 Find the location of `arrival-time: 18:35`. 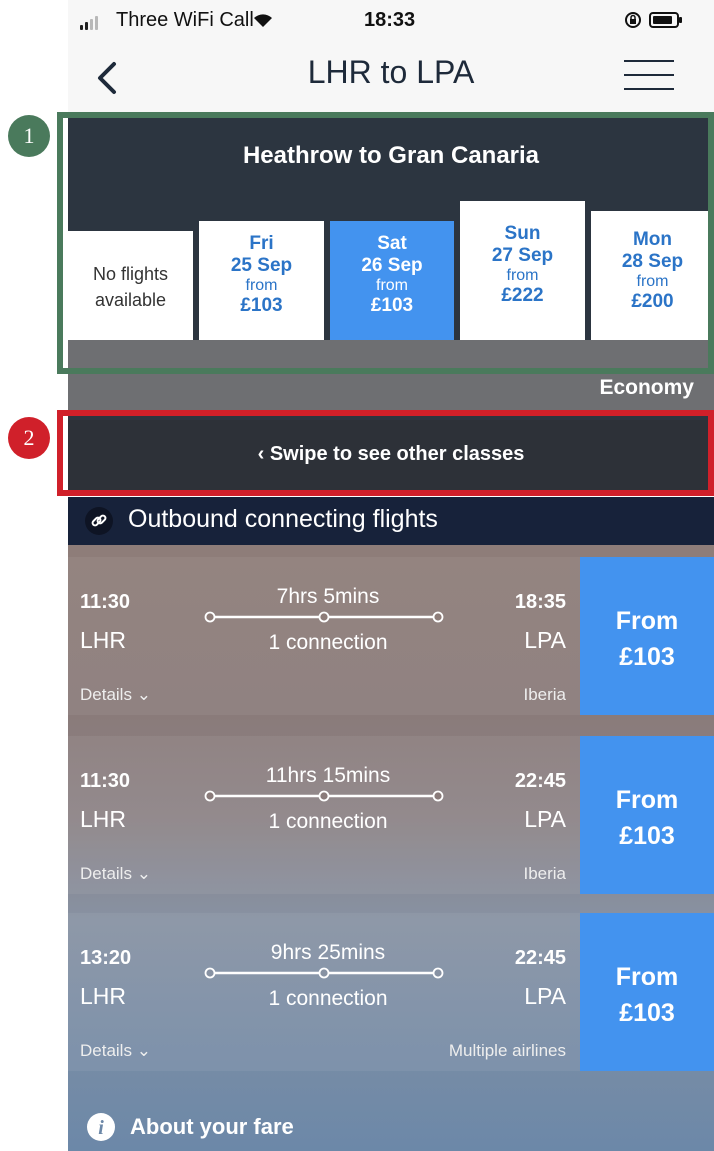

arrival-time: 18:35 is located at coordinates (540, 602).